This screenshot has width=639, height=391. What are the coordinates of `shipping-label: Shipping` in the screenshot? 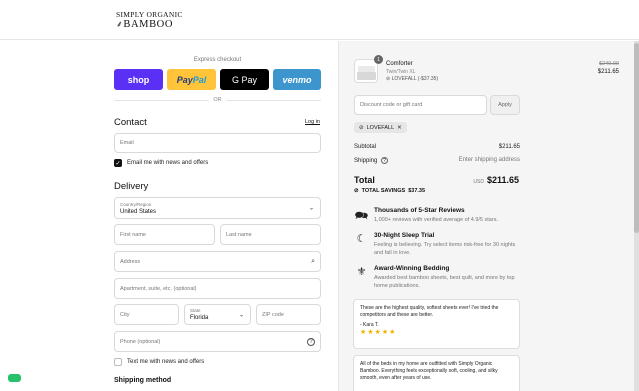 It's located at (366, 161).